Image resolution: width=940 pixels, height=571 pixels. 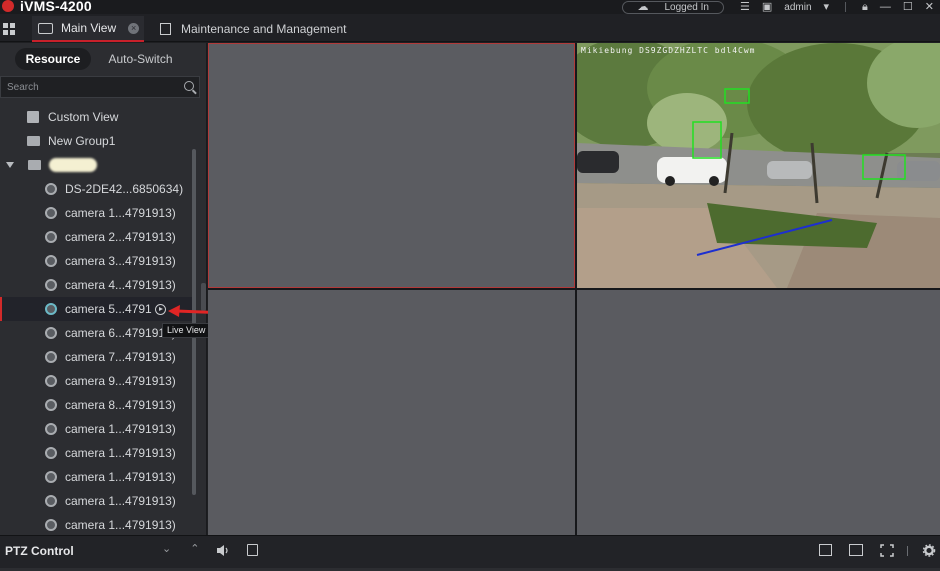 I want to click on tree-item-label: Custom View, so click(x=83, y=117).